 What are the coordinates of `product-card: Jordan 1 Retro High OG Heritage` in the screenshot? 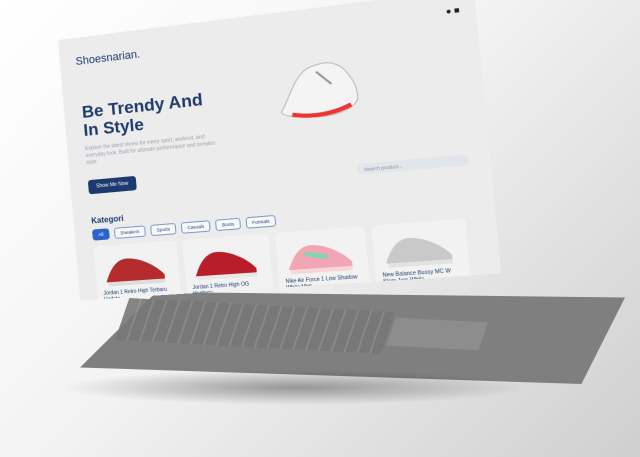 It's located at (228, 266).